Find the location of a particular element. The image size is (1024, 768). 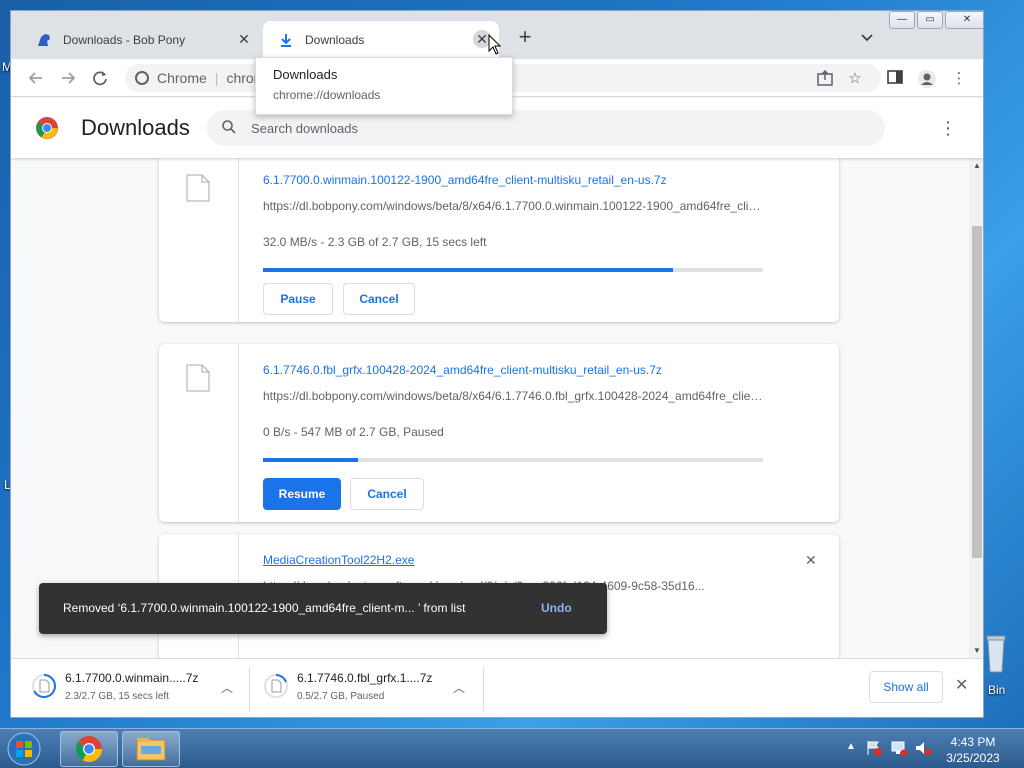

show-hidden-icons-icon: ▲ is located at coordinates (851, 746).